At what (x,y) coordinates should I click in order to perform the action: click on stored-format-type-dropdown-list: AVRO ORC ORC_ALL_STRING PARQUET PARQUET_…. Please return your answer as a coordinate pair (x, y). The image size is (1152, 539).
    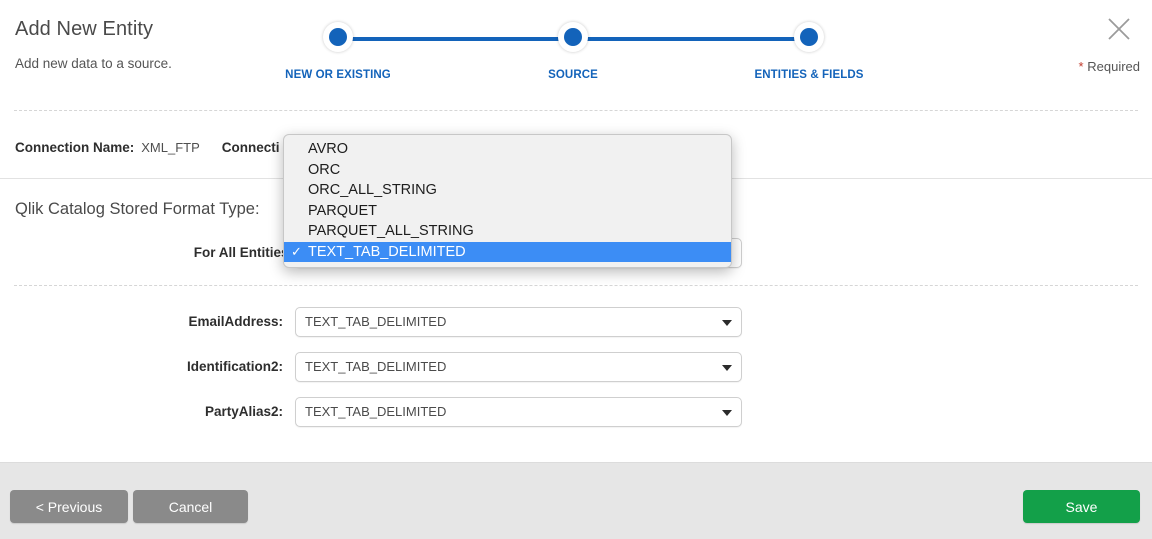
    Looking at the image, I should click on (507, 201).